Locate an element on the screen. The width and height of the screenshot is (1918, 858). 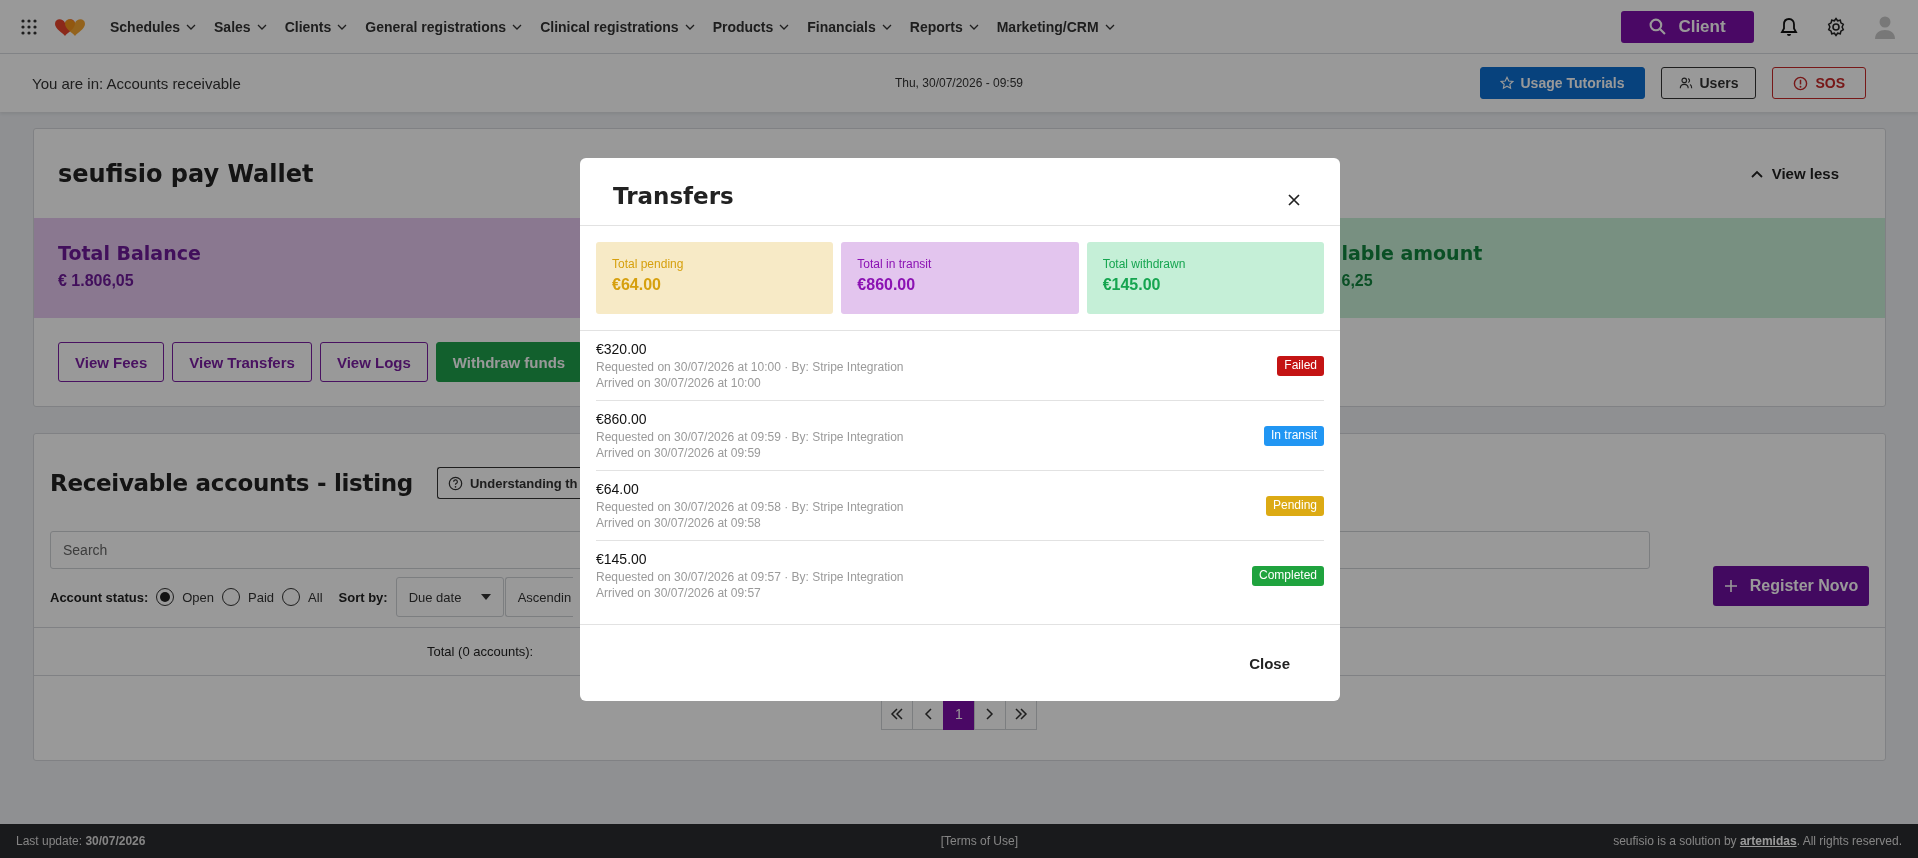
balance-value: 6,25 is located at coordinates (1357, 281).